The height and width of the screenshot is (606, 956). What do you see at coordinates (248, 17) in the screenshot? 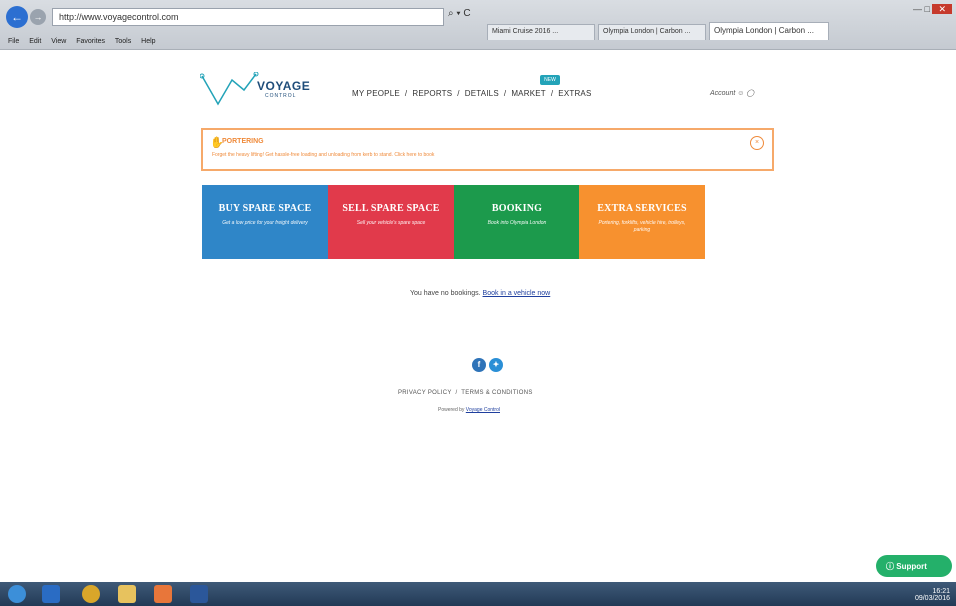
I see `address-bar: http://www.voyagecontrol.com` at bounding box center [248, 17].